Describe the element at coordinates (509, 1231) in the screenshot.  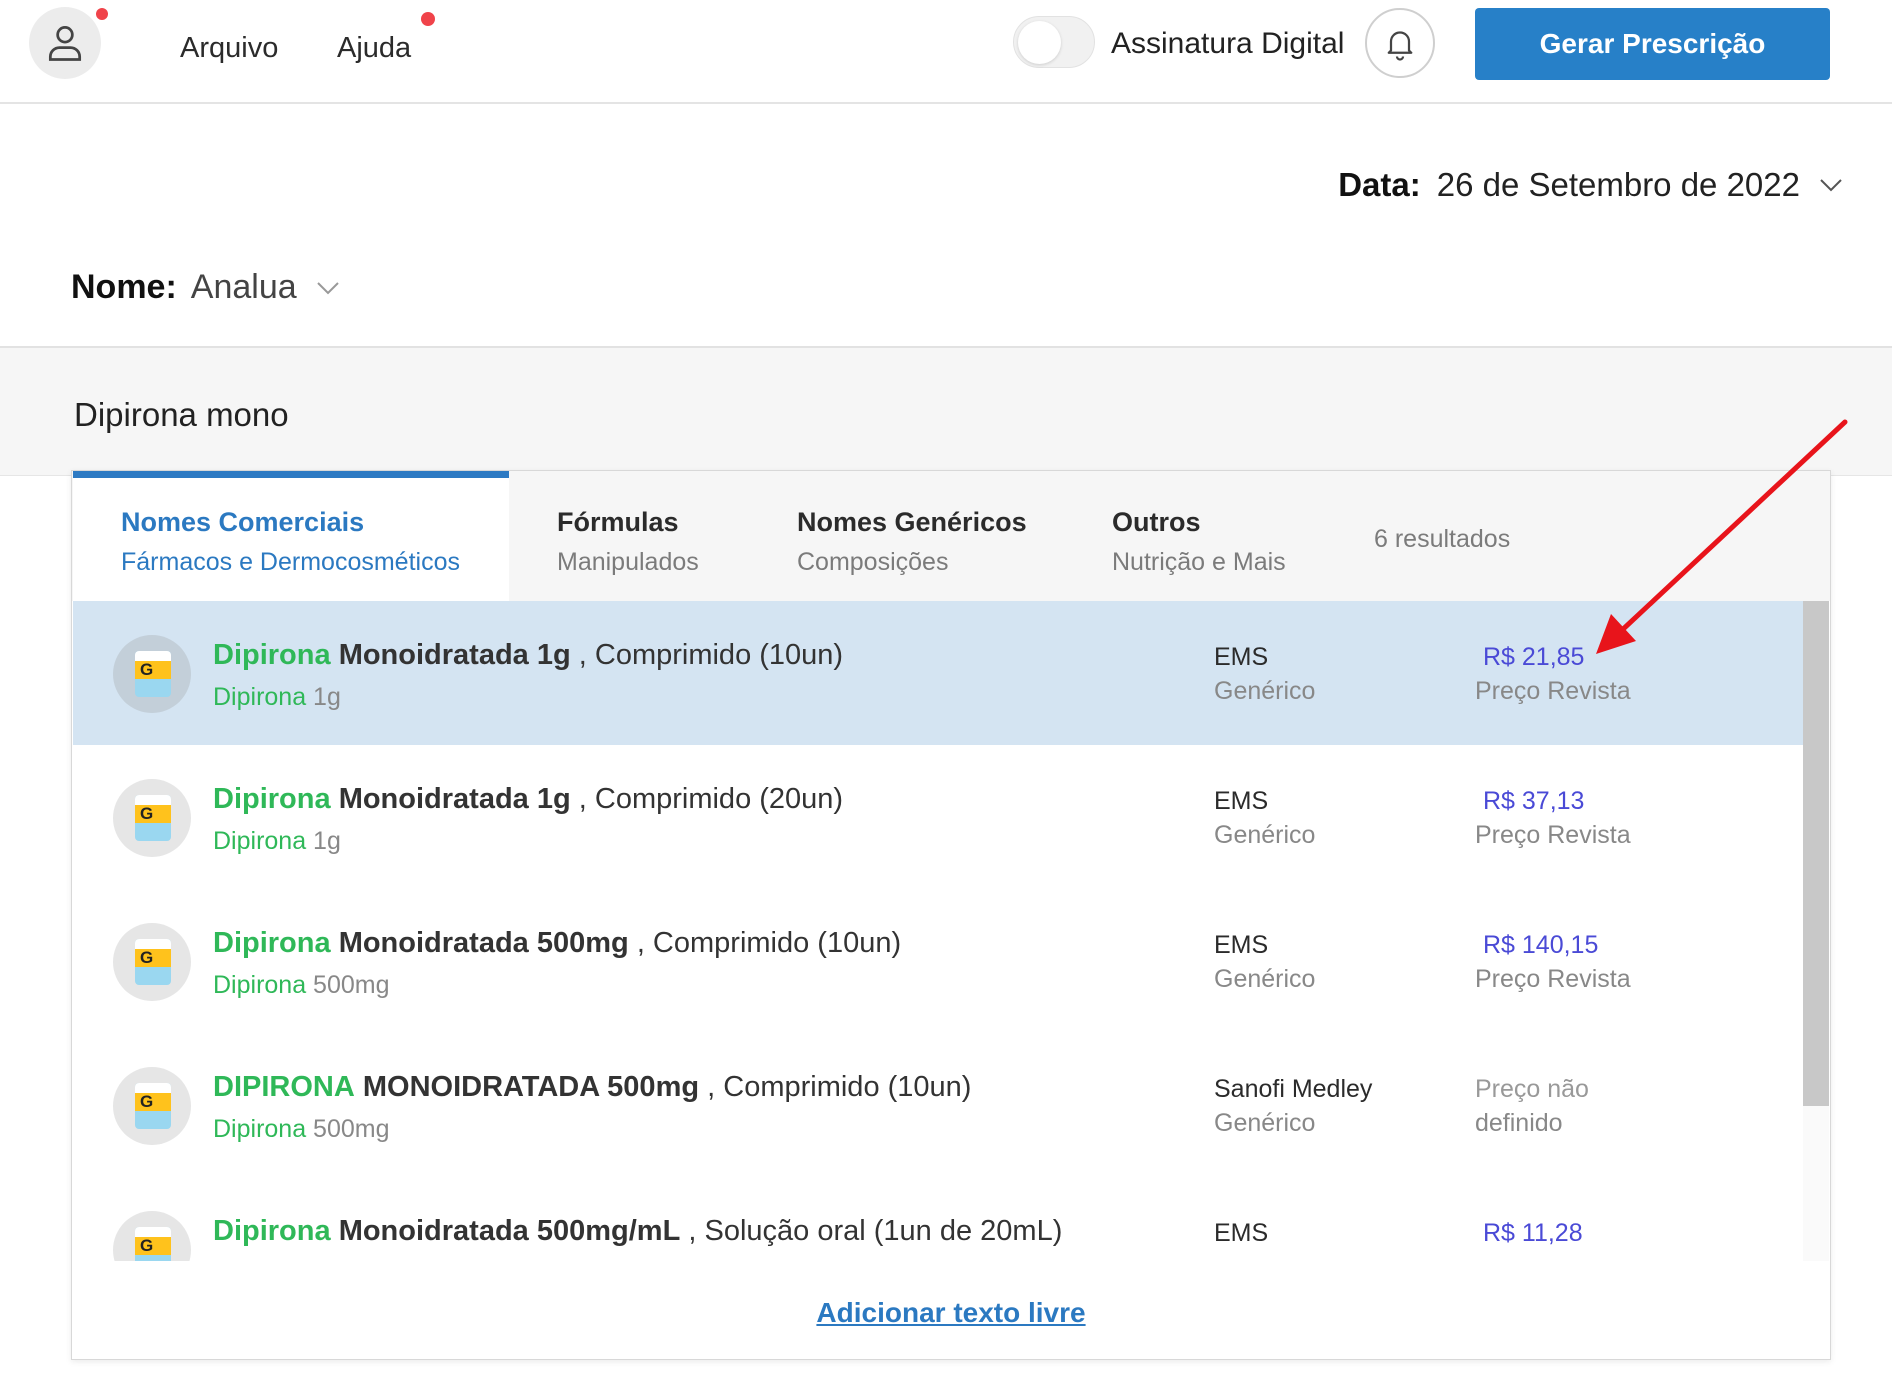
I see `medicine-strength: Monoidratada 500mg/mL` at that location.